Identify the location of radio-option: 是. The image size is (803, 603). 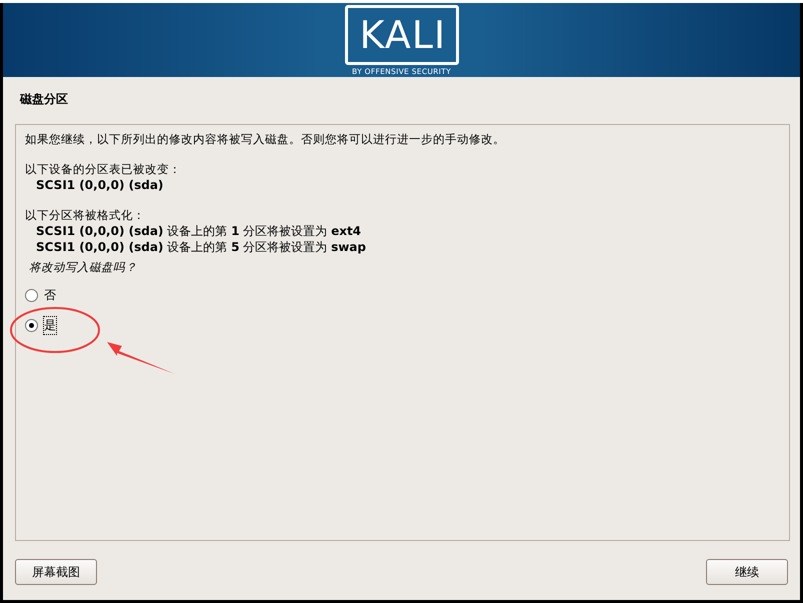
(402, 325).